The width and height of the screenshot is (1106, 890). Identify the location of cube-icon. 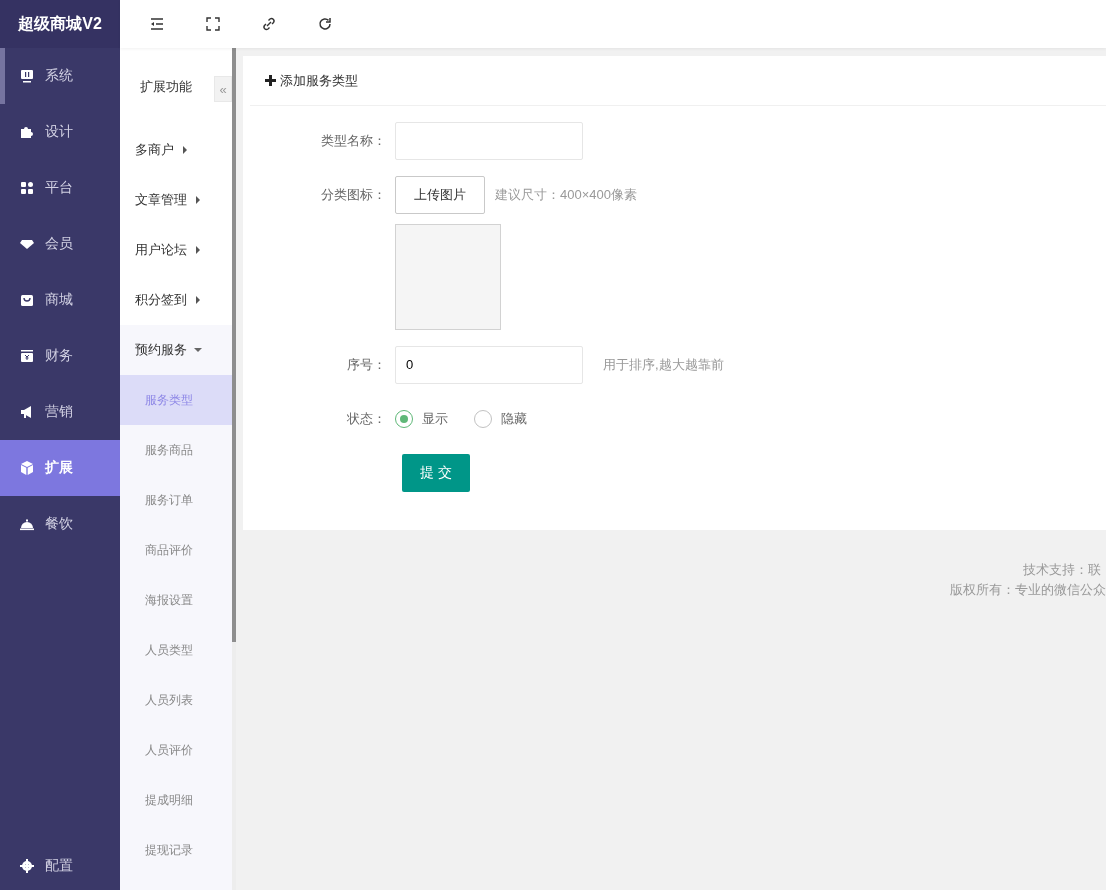
(27, 468).